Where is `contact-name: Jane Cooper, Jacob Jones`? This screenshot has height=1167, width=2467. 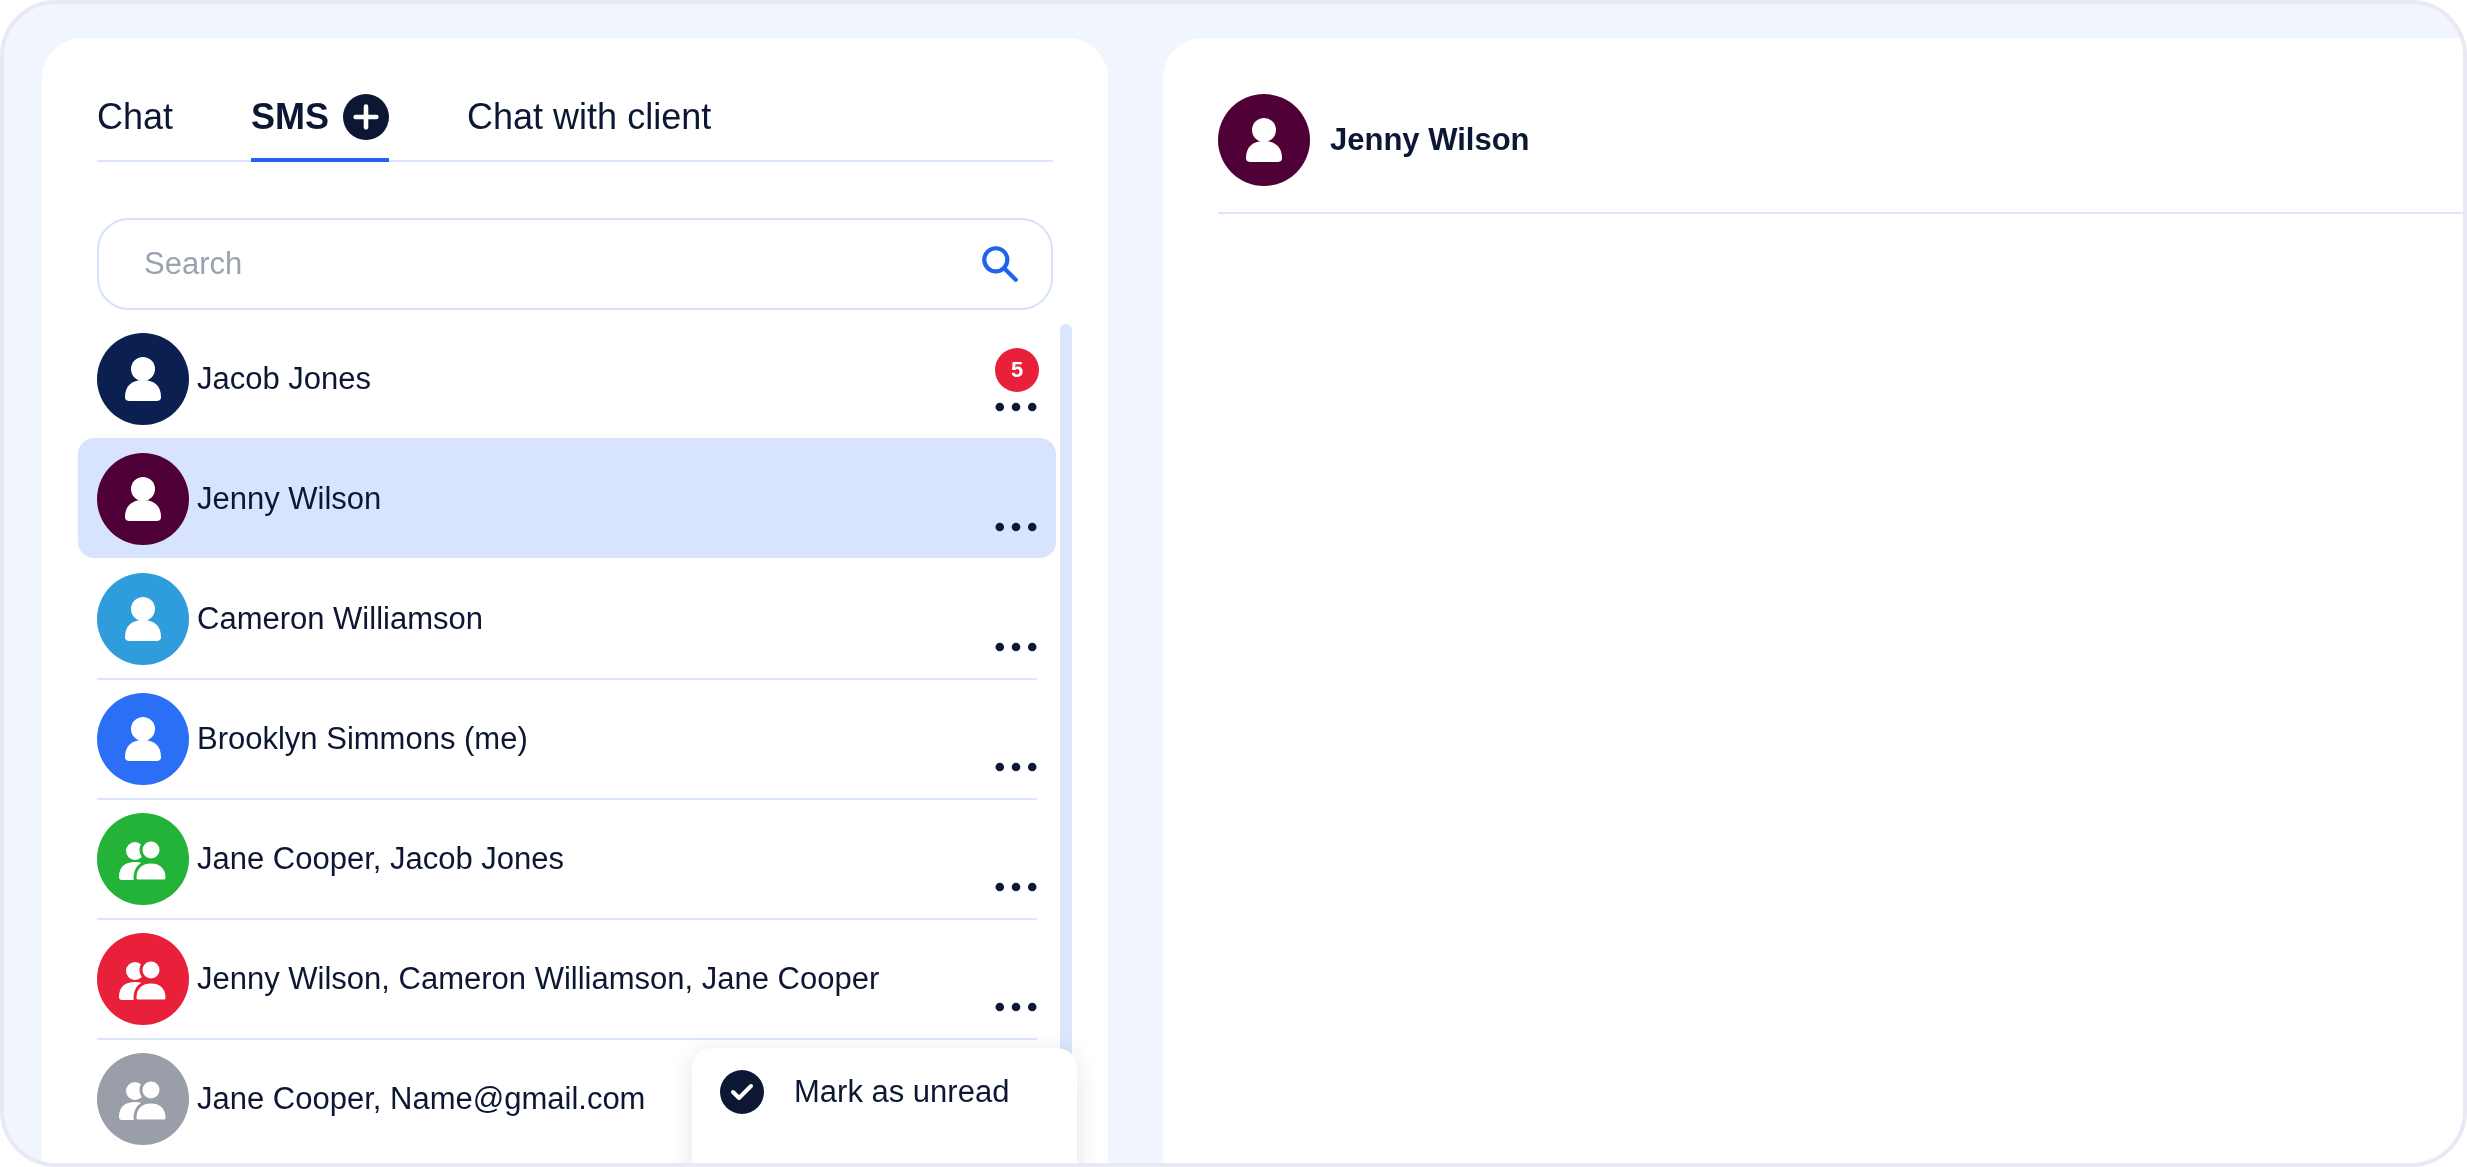 contact-name: Jane Cooper, Jacob Jones is located at coordinates (381, 859).